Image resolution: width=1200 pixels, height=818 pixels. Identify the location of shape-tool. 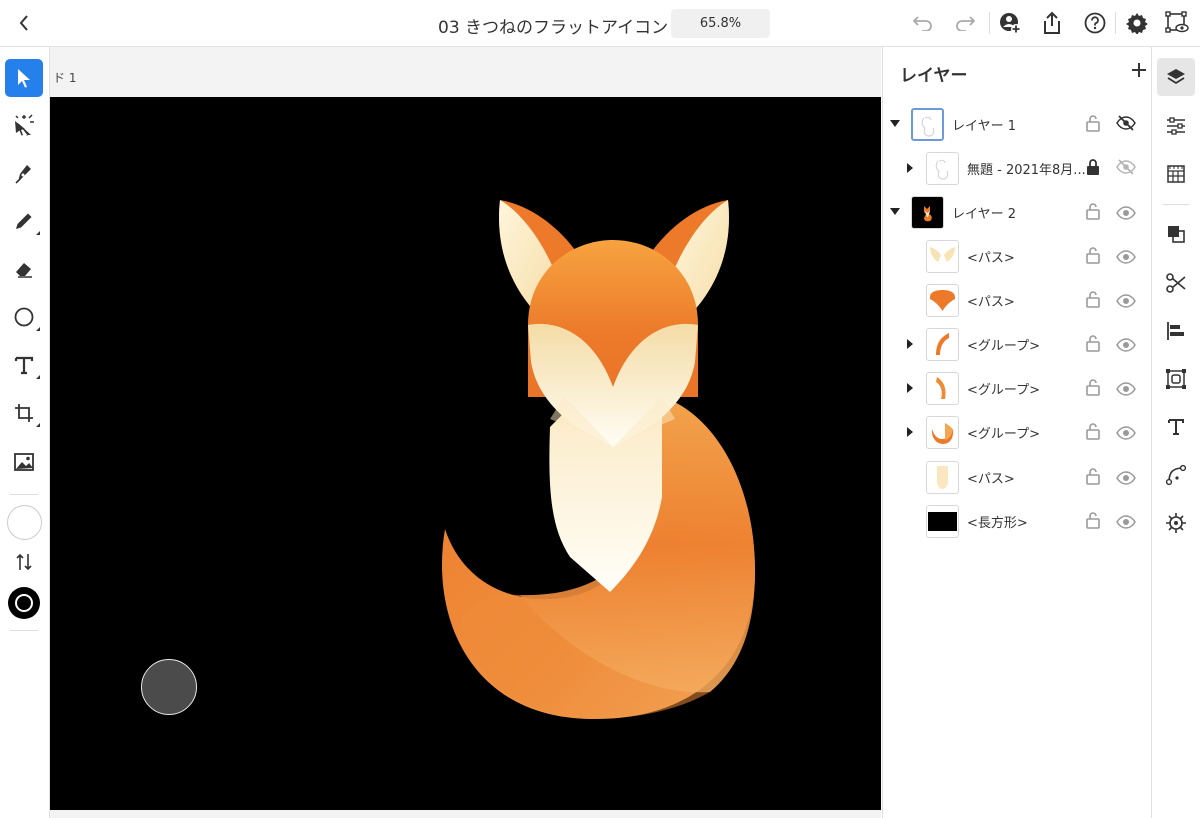
(24, 317).